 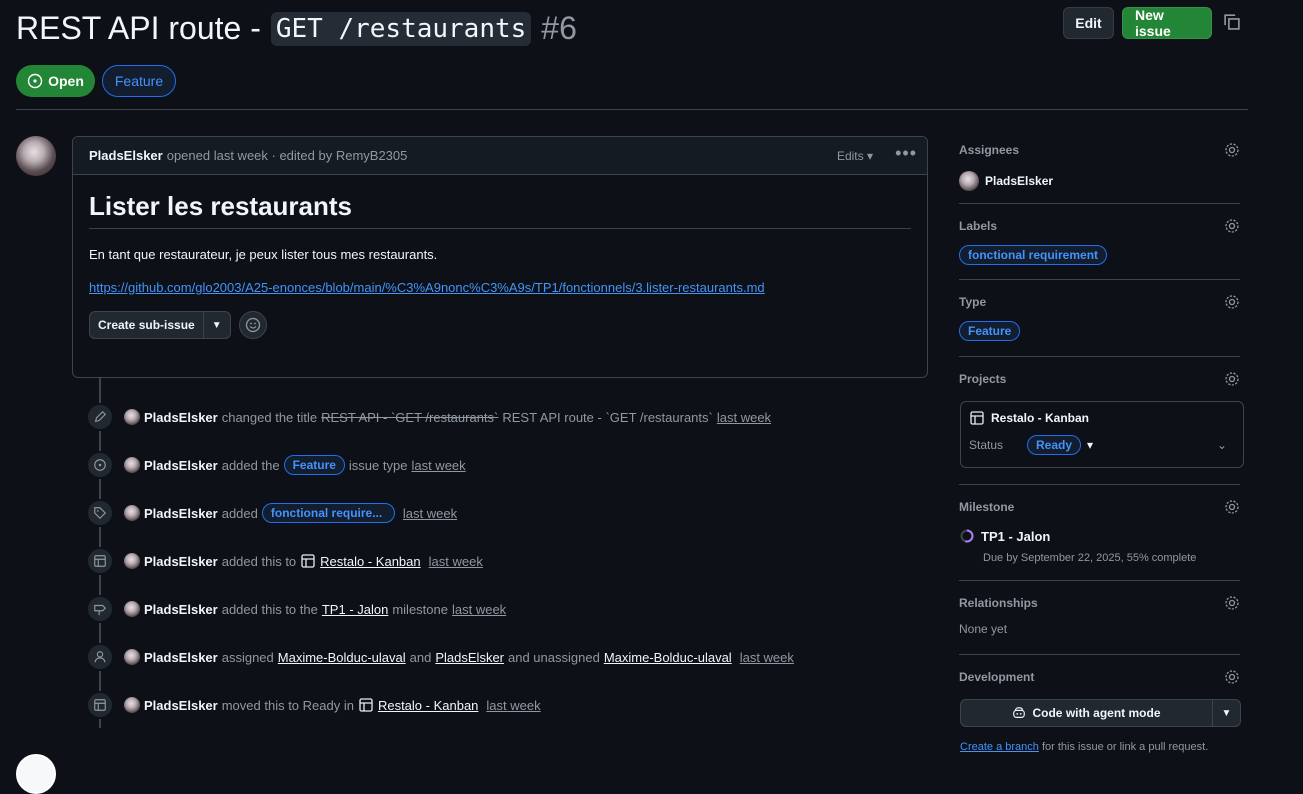 I want to click on comment-author: PladsElsker, so click(x=126, y=155).